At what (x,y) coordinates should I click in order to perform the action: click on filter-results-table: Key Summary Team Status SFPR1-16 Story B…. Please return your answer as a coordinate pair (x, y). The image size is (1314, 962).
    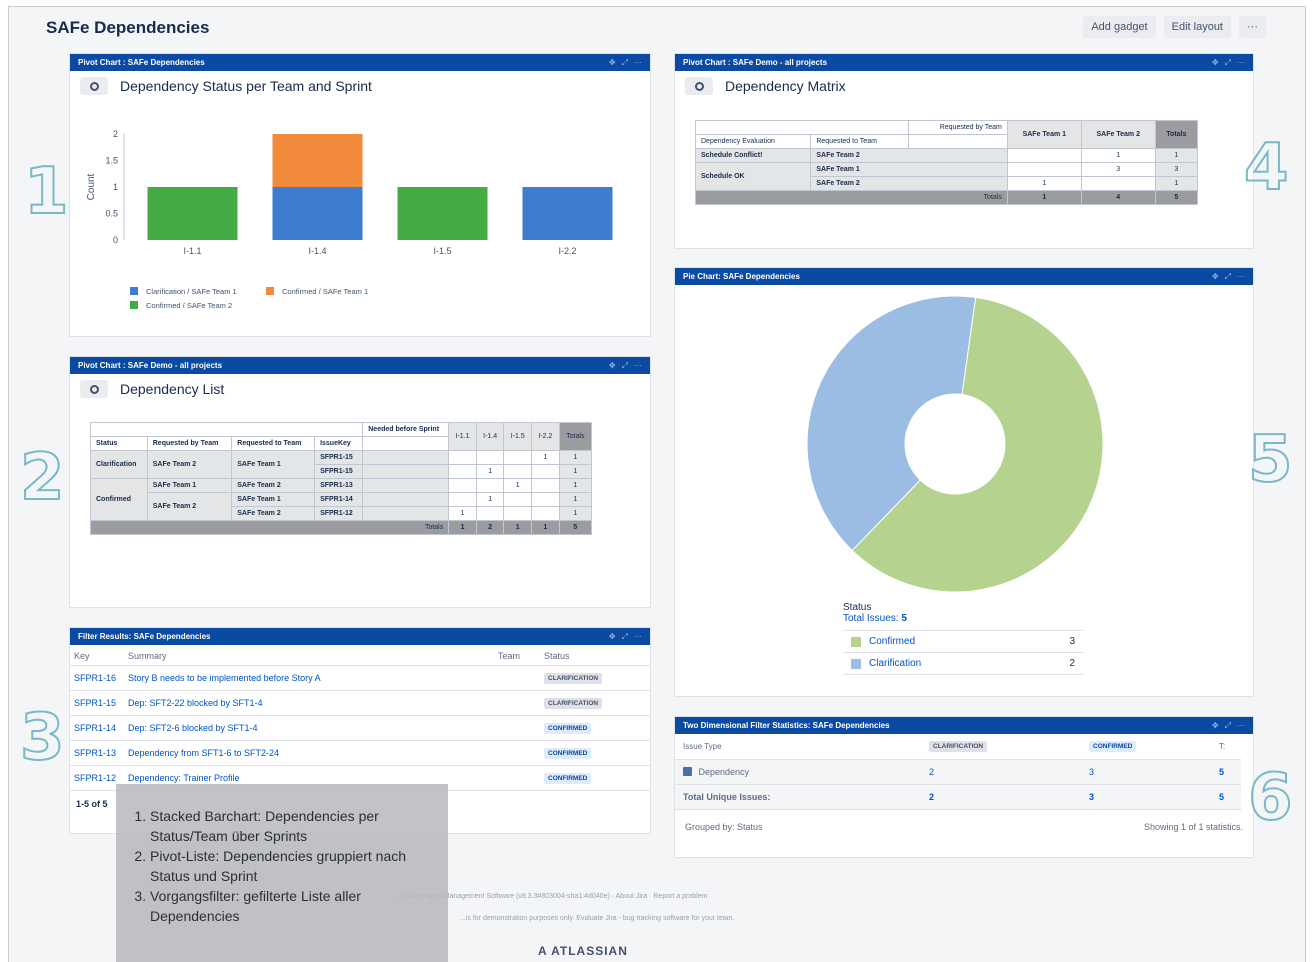
    Looking at the image, I should click on (360, 718).